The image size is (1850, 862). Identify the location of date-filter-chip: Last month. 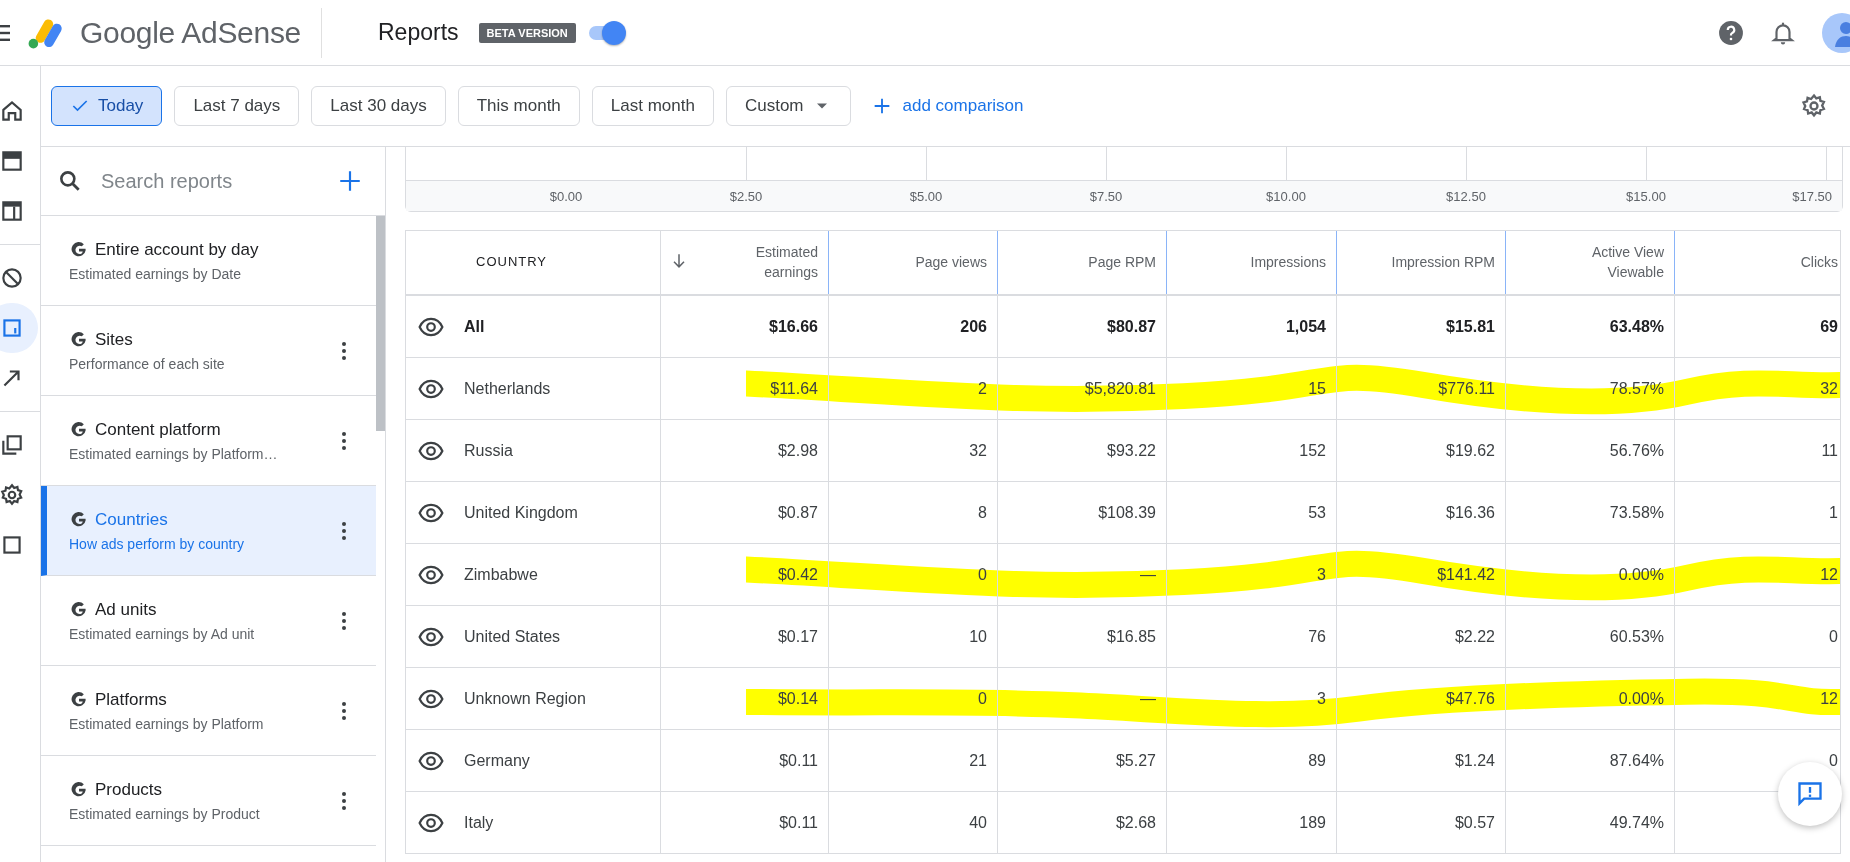
(652, 106).